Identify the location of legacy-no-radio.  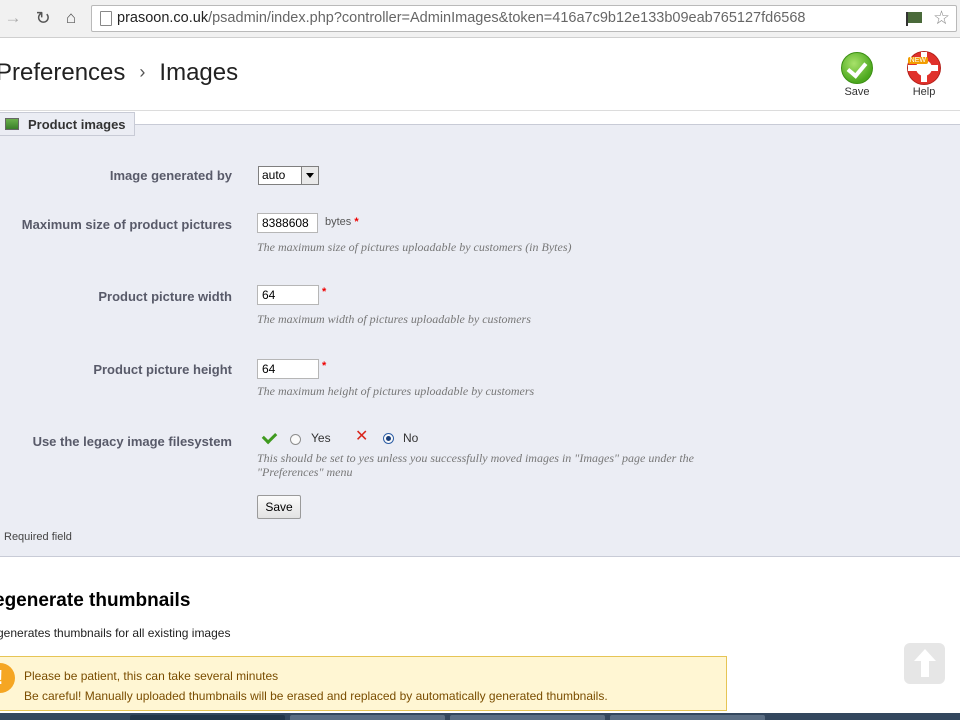
(388, 438).